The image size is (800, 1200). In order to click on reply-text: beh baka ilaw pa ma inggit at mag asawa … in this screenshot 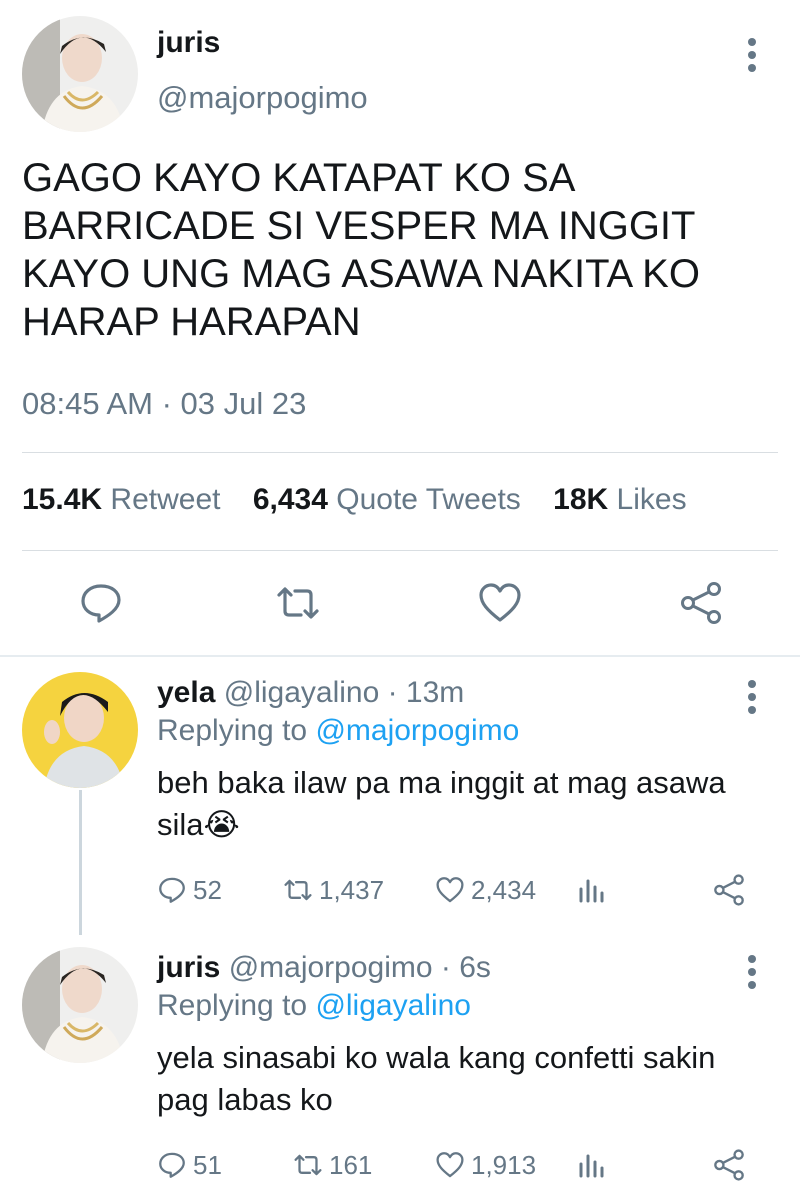, I will do `click(441, 803)`.